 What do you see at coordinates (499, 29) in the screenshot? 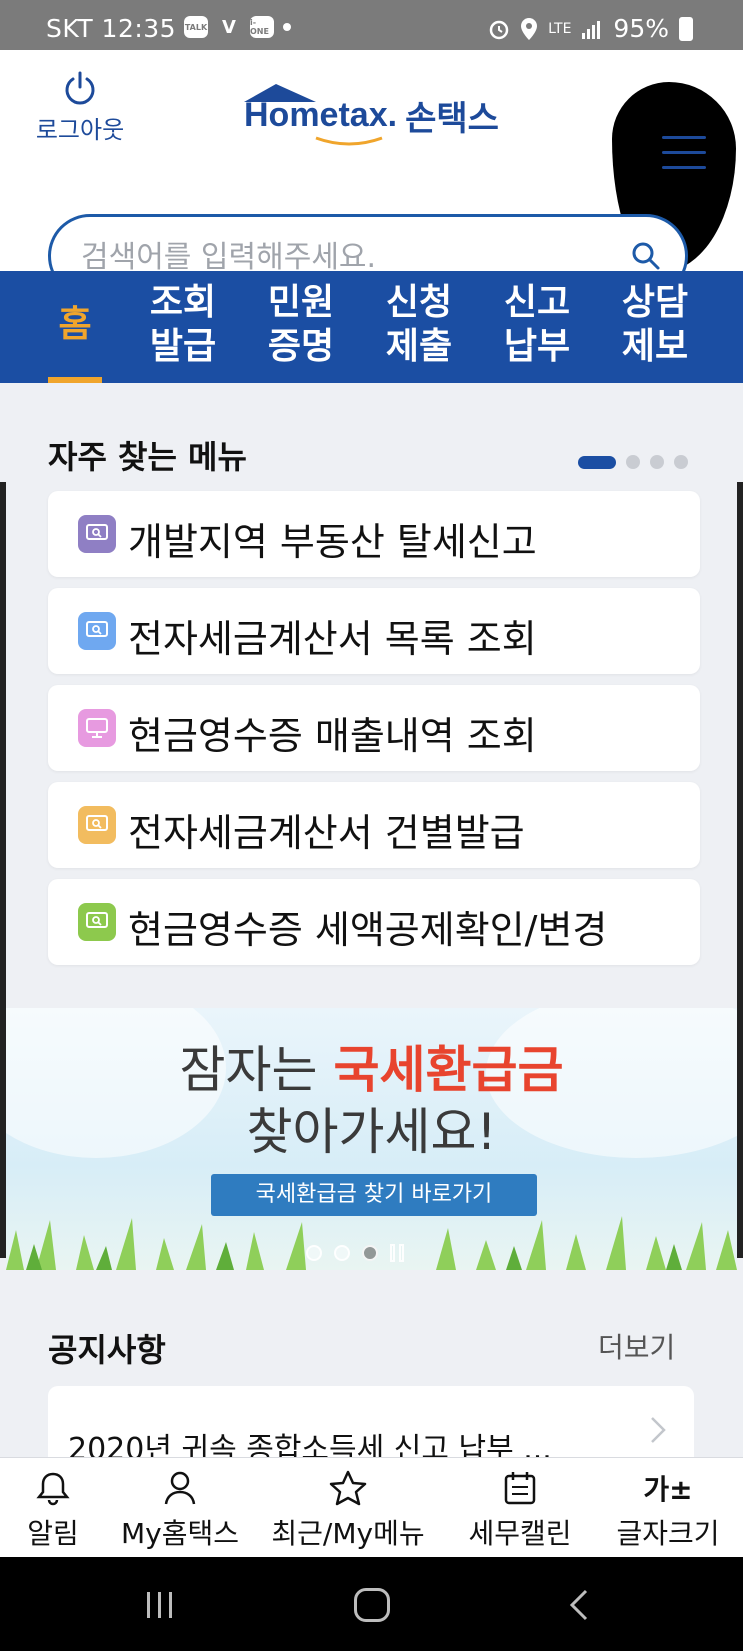
I see `alarm-icon` at bounding box center [499, 29].